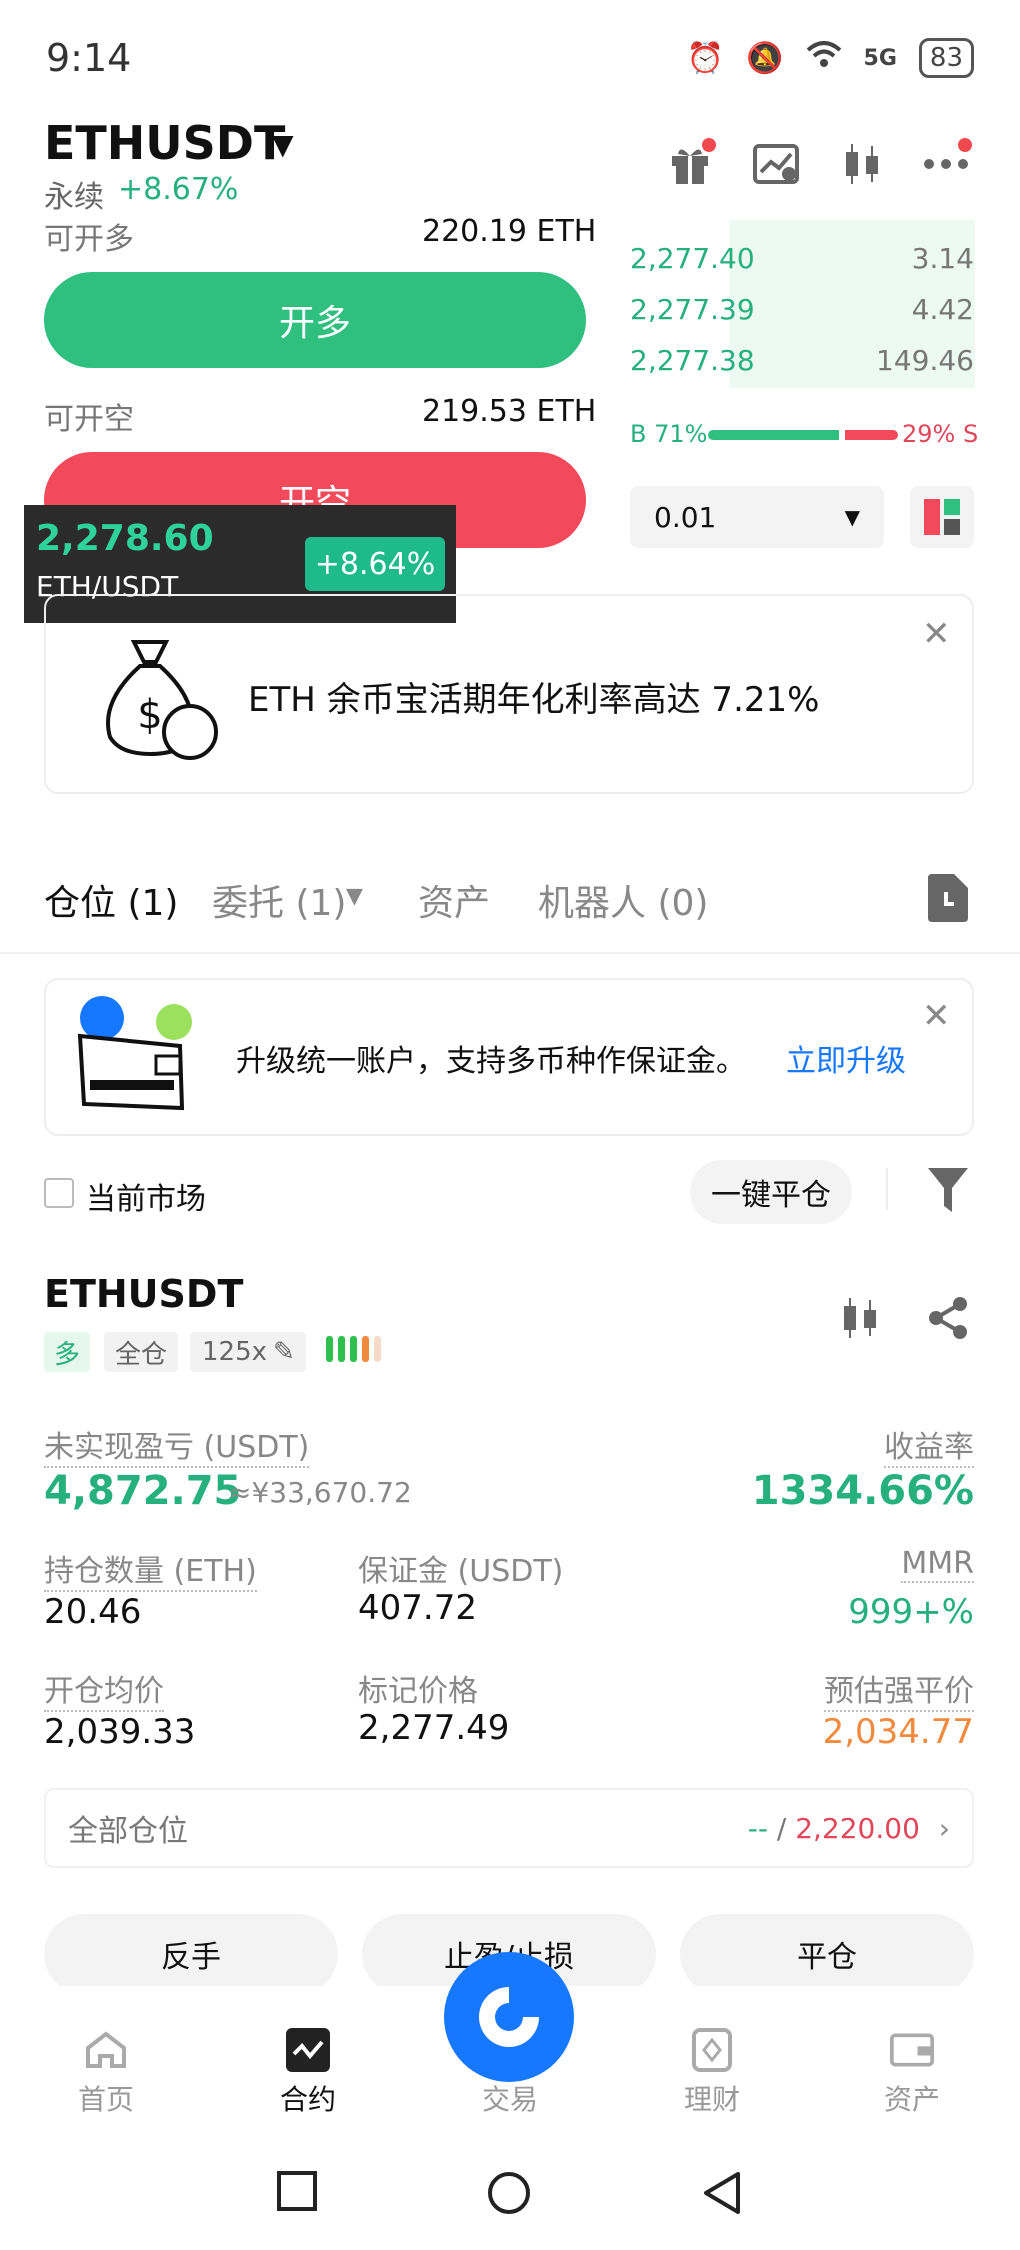 The width and height of the screenshot is (1020, 2250). I want to click on futures-icon, so click(308, 2050).